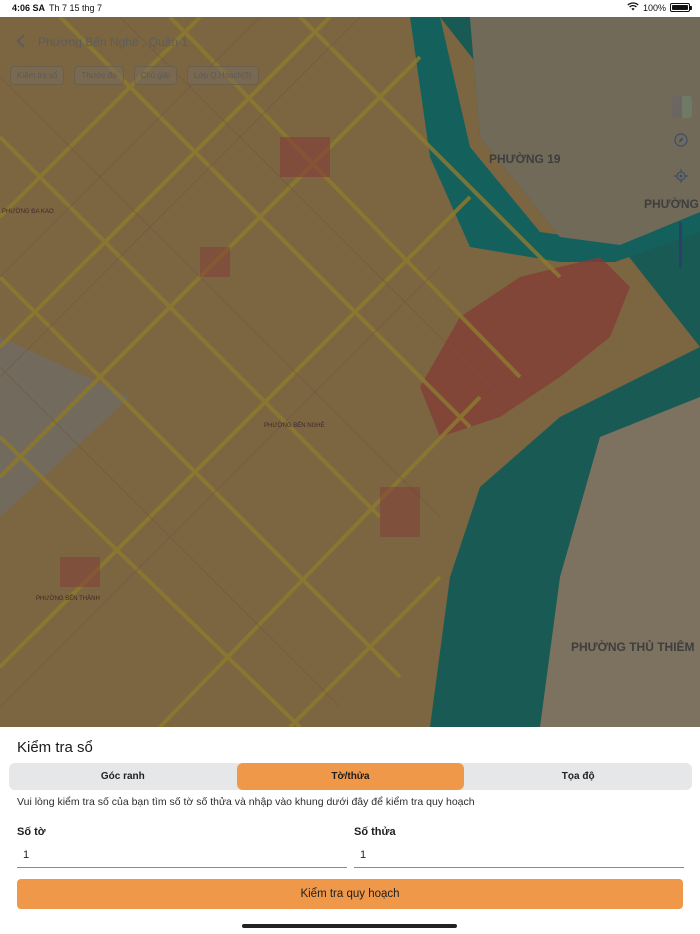 This screenshot has width=700, height=934. I want to click on back-arrow-icon, so click(23, 42).